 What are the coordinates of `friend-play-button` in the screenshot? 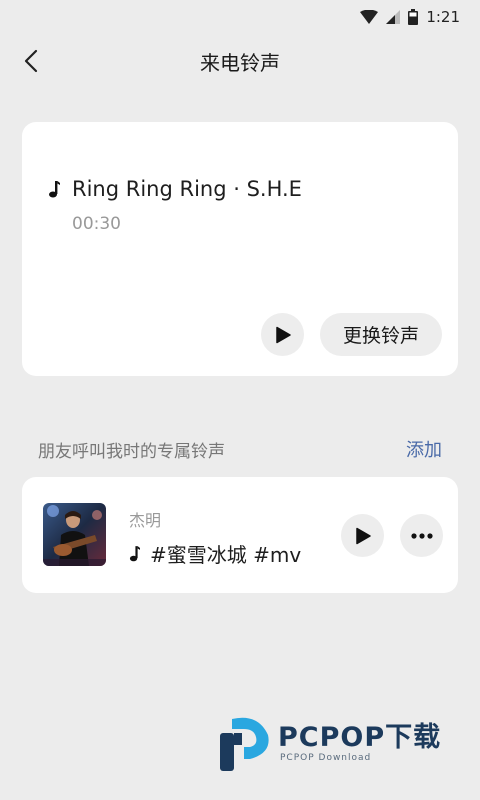 It's located at (362, 535).